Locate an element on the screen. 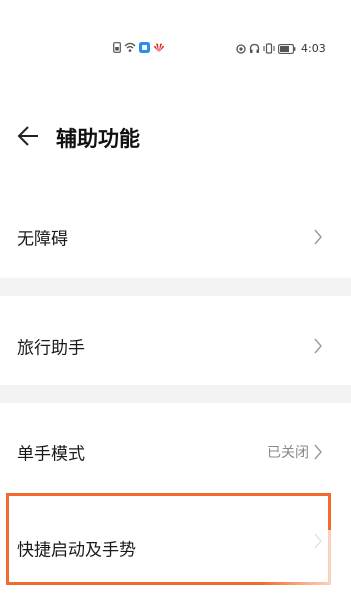  status-bar: 4:03 is located at coordinates (175, 51).